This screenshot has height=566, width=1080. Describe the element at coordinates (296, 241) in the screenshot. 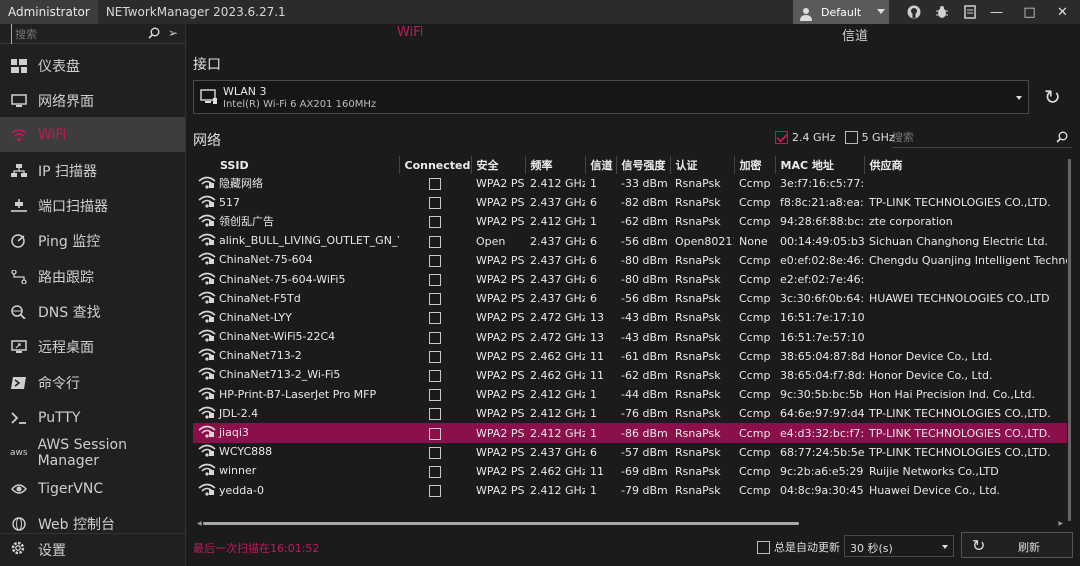

I see `ssid-cell: alink_BULL_LIVING_OUTLET_GN_Y201` at that location.